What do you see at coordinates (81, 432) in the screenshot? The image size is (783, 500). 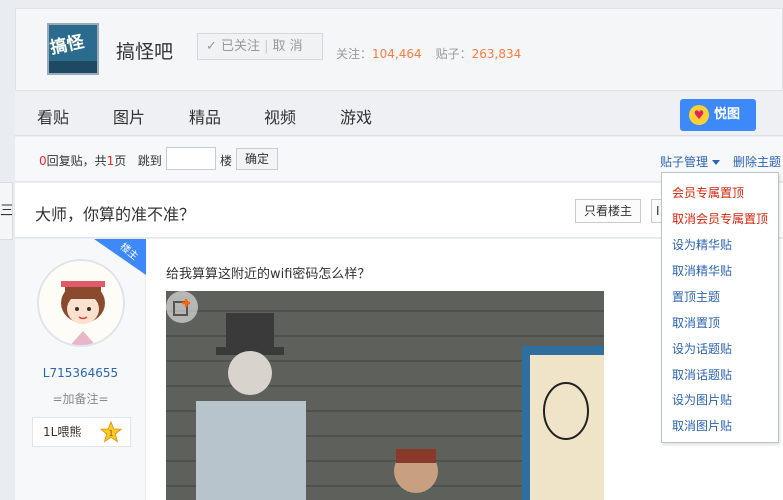 I see `level-badge: 1L喂熊 1` at bounding box center [81, 432].